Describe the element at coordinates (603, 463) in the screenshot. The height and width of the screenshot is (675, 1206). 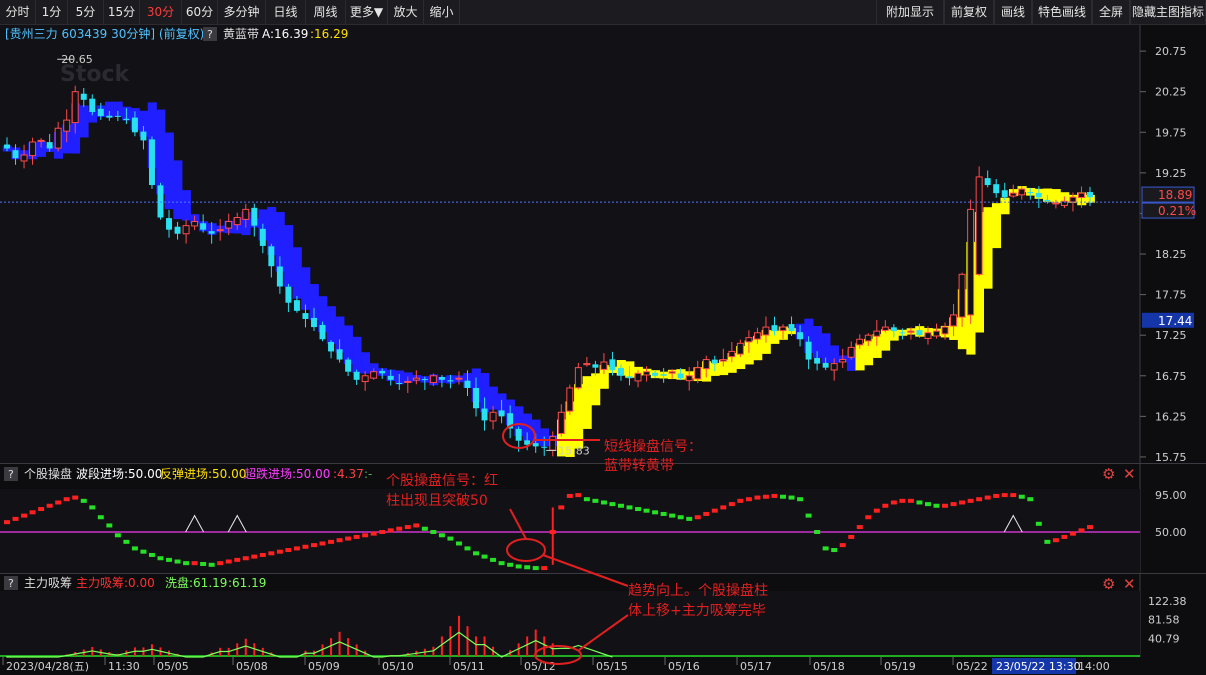
I see `sub1-separator` at that location.